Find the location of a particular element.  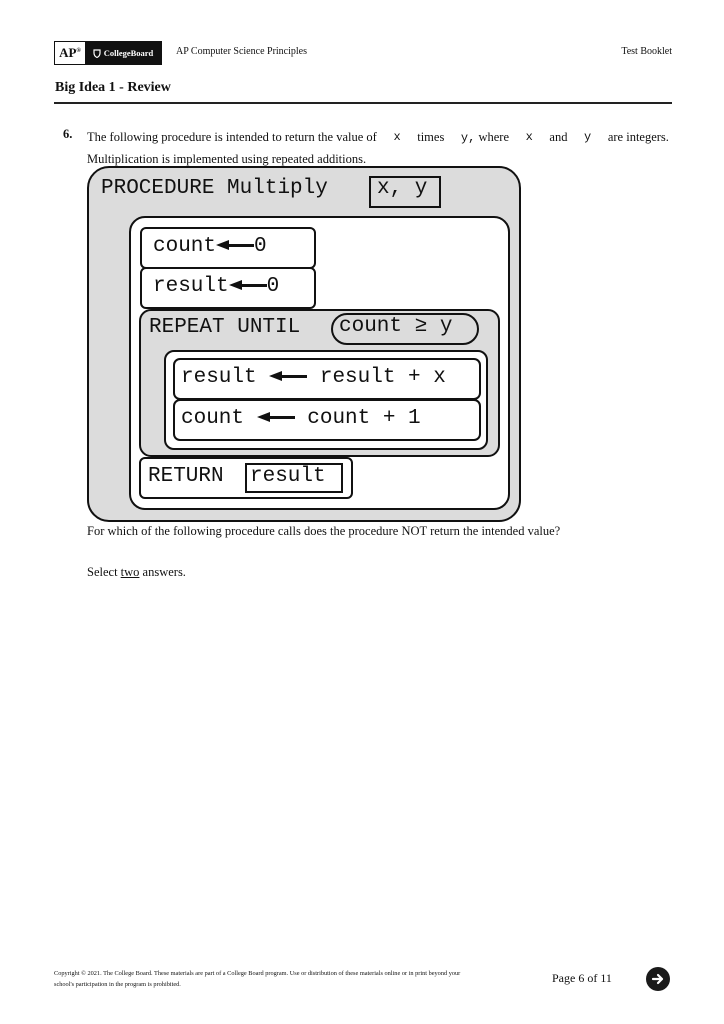

booklet-label: Test Booklet is located at coordinates (646, 51).